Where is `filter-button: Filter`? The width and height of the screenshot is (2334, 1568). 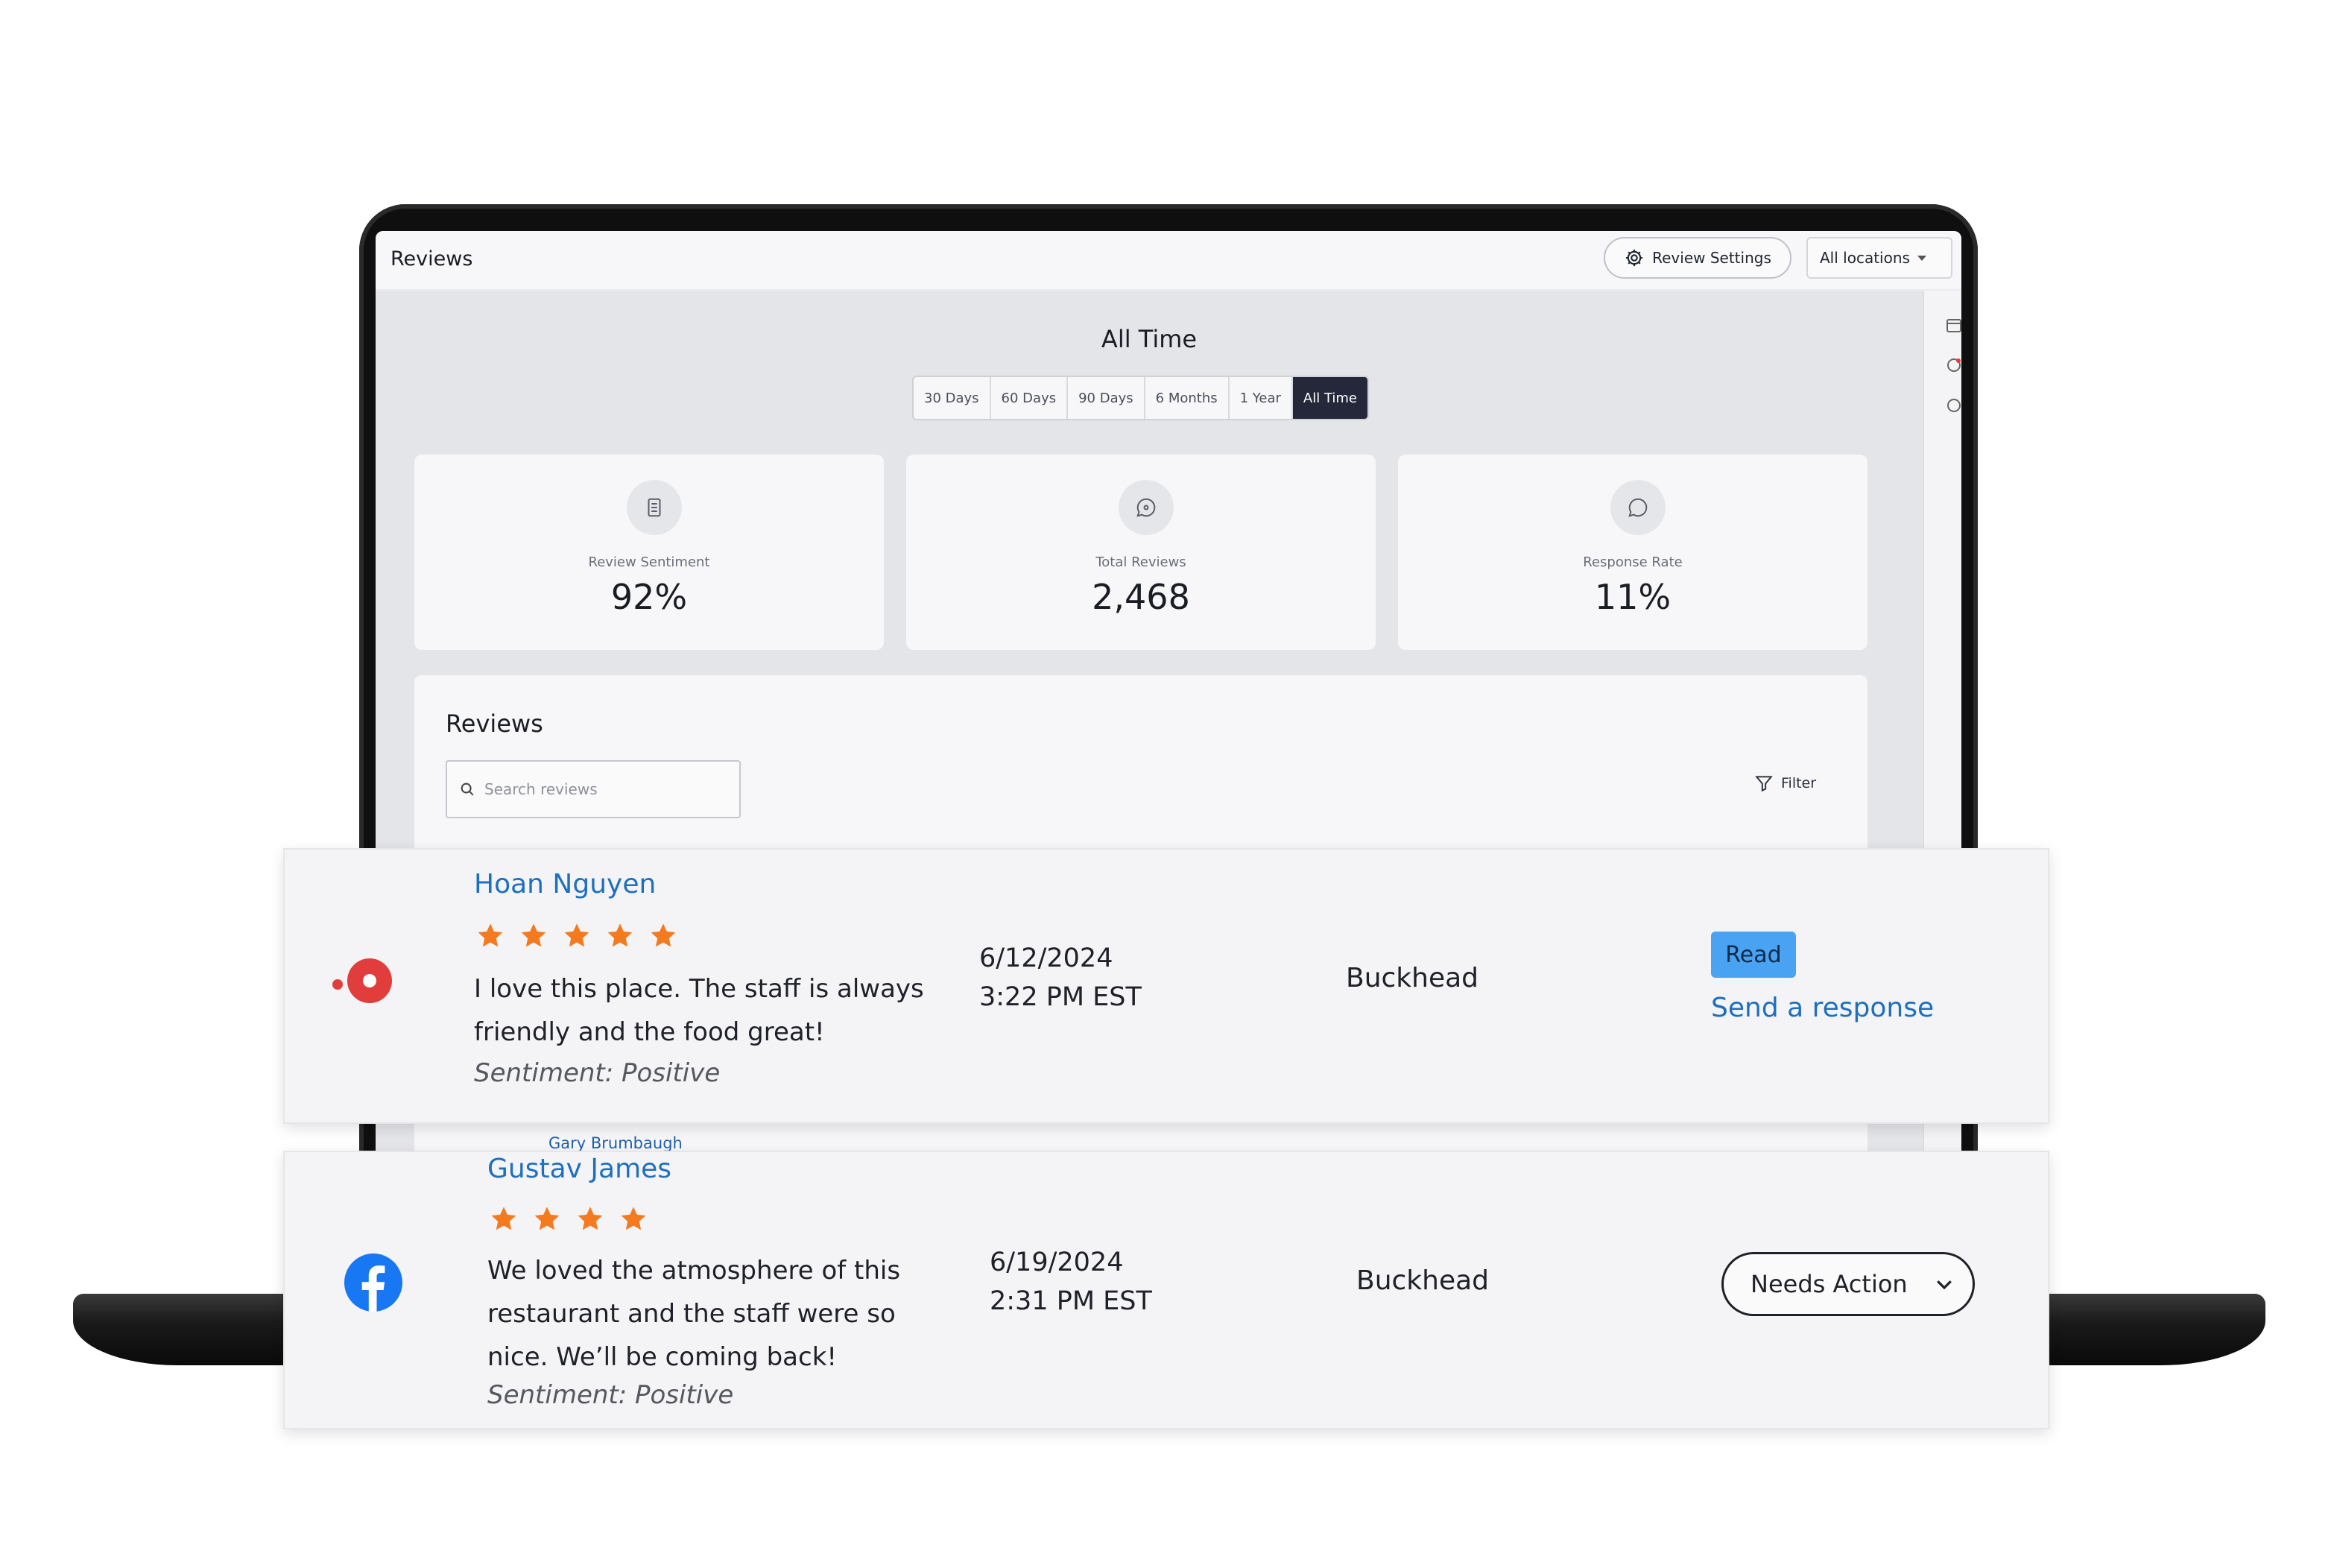
filter-button: Filter is located at coordinates (1785, 783).